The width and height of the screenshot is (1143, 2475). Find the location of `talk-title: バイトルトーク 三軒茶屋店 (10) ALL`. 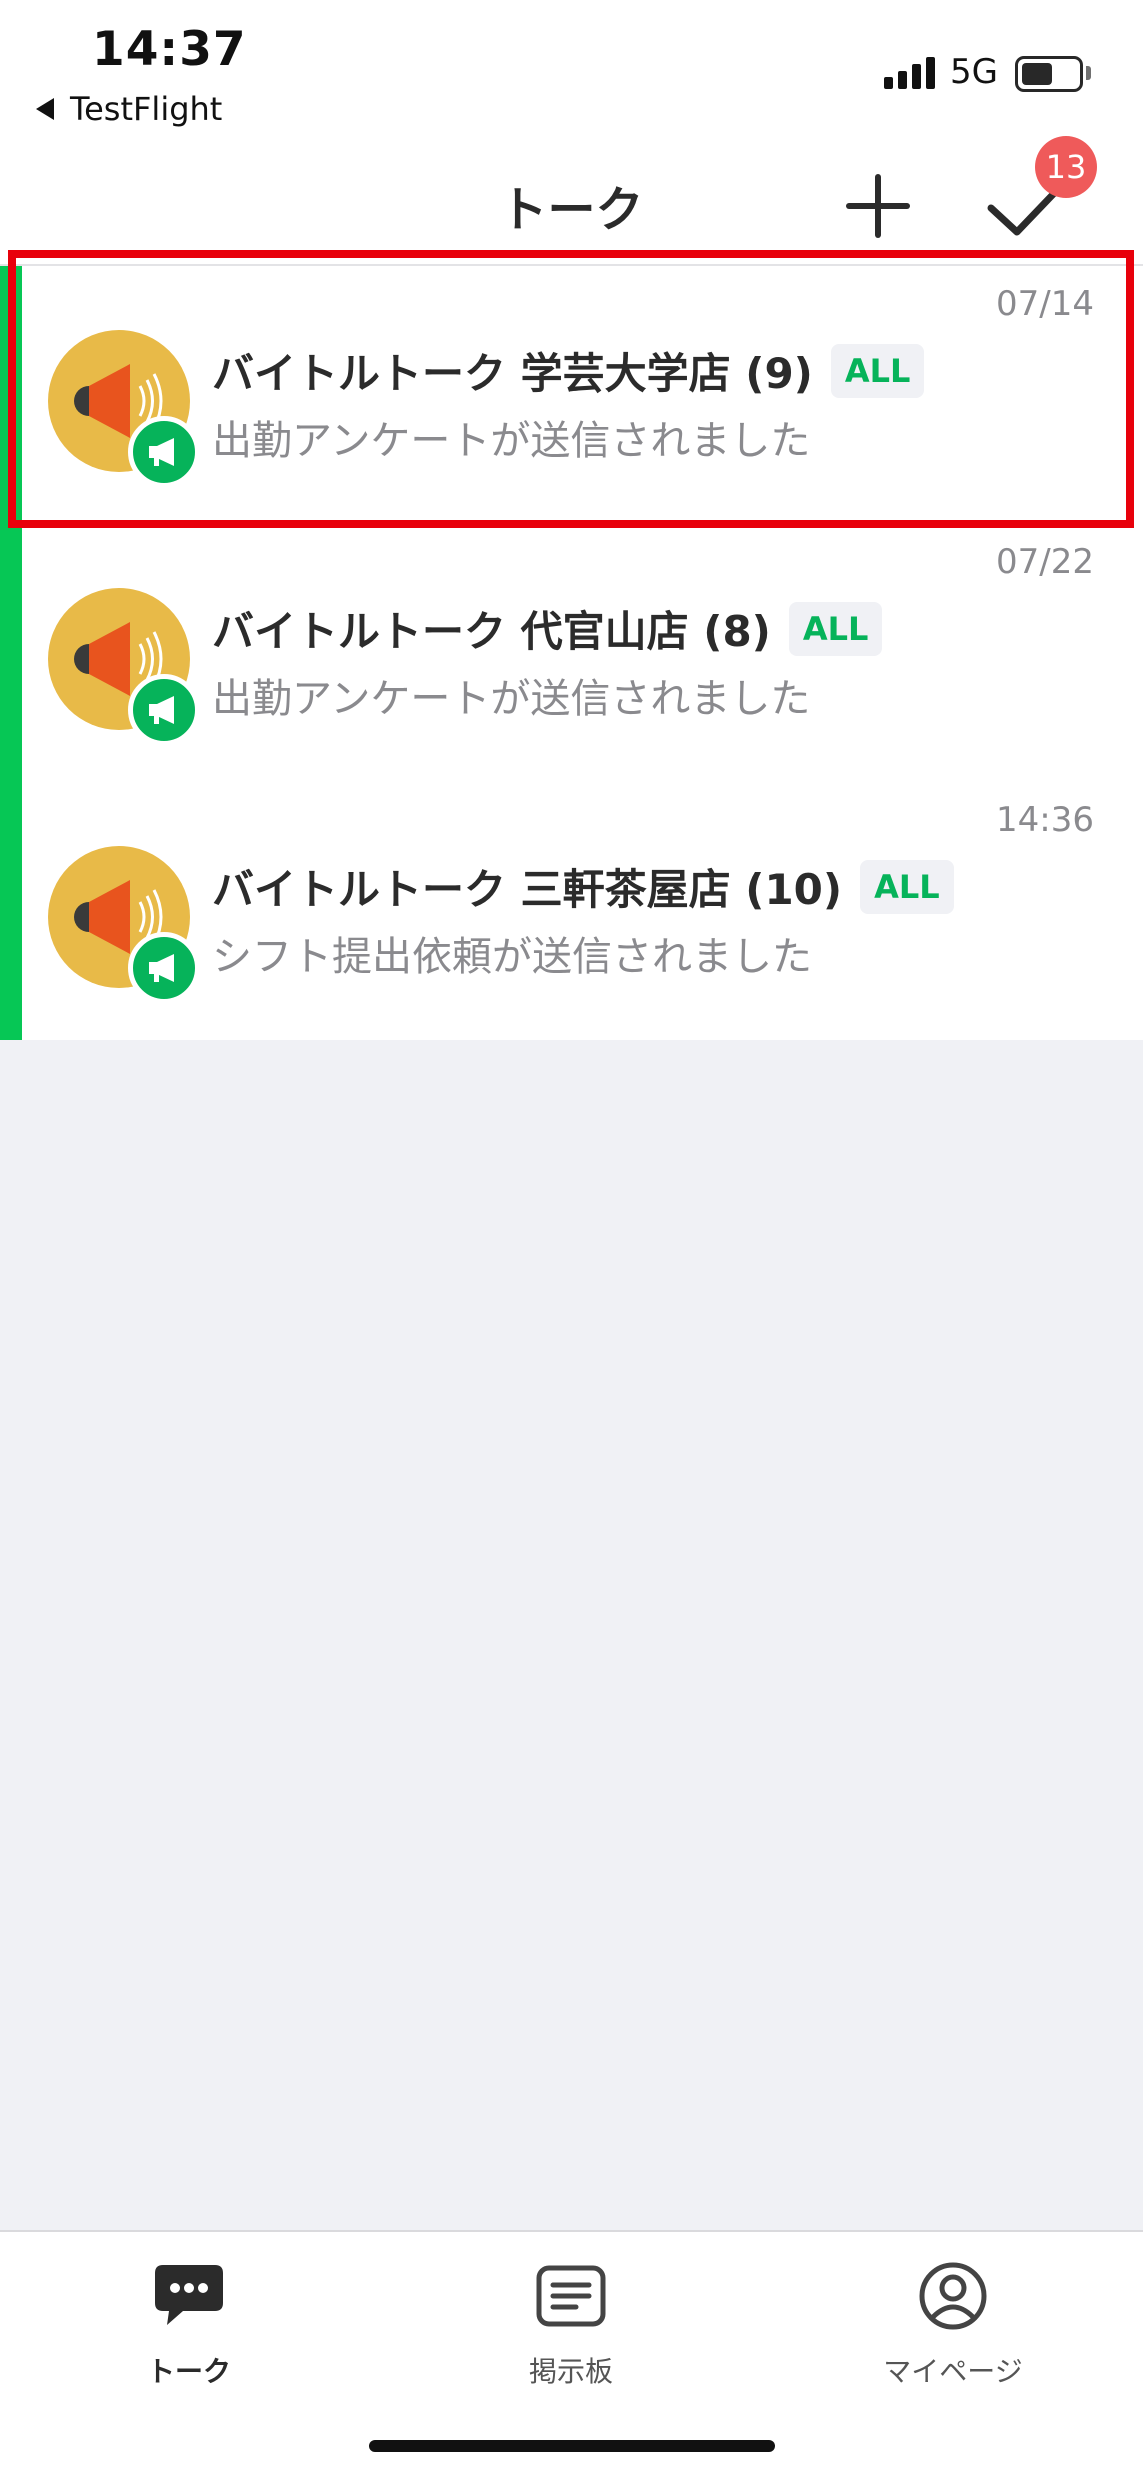

talk-title: バイトルトーク 三軒茶屋店 (10) ALL is located at coordinates (583, 886).